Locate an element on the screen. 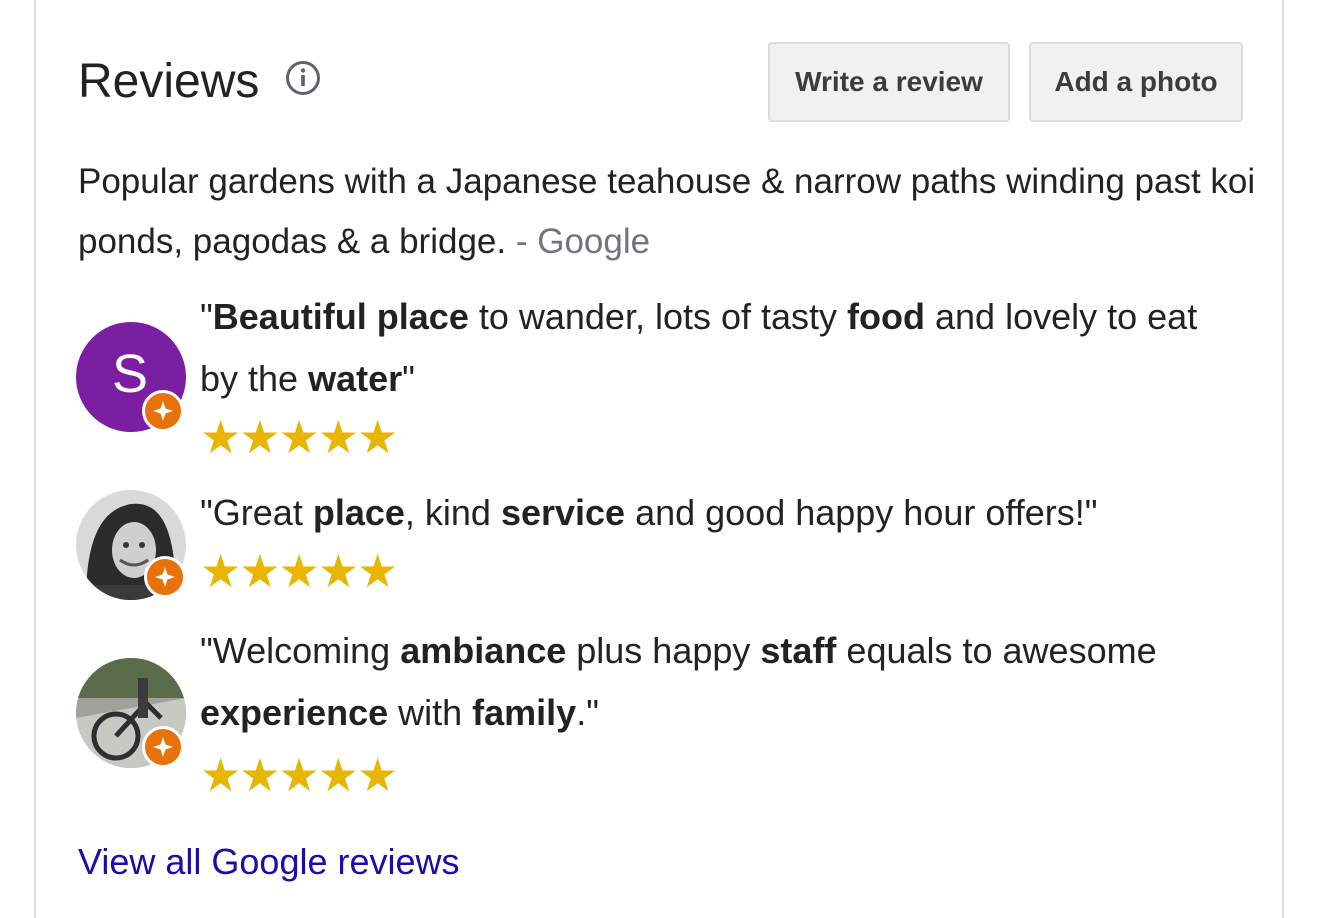  review-text-run: to wander, lots of tasty is located at coordinates (658, 316).